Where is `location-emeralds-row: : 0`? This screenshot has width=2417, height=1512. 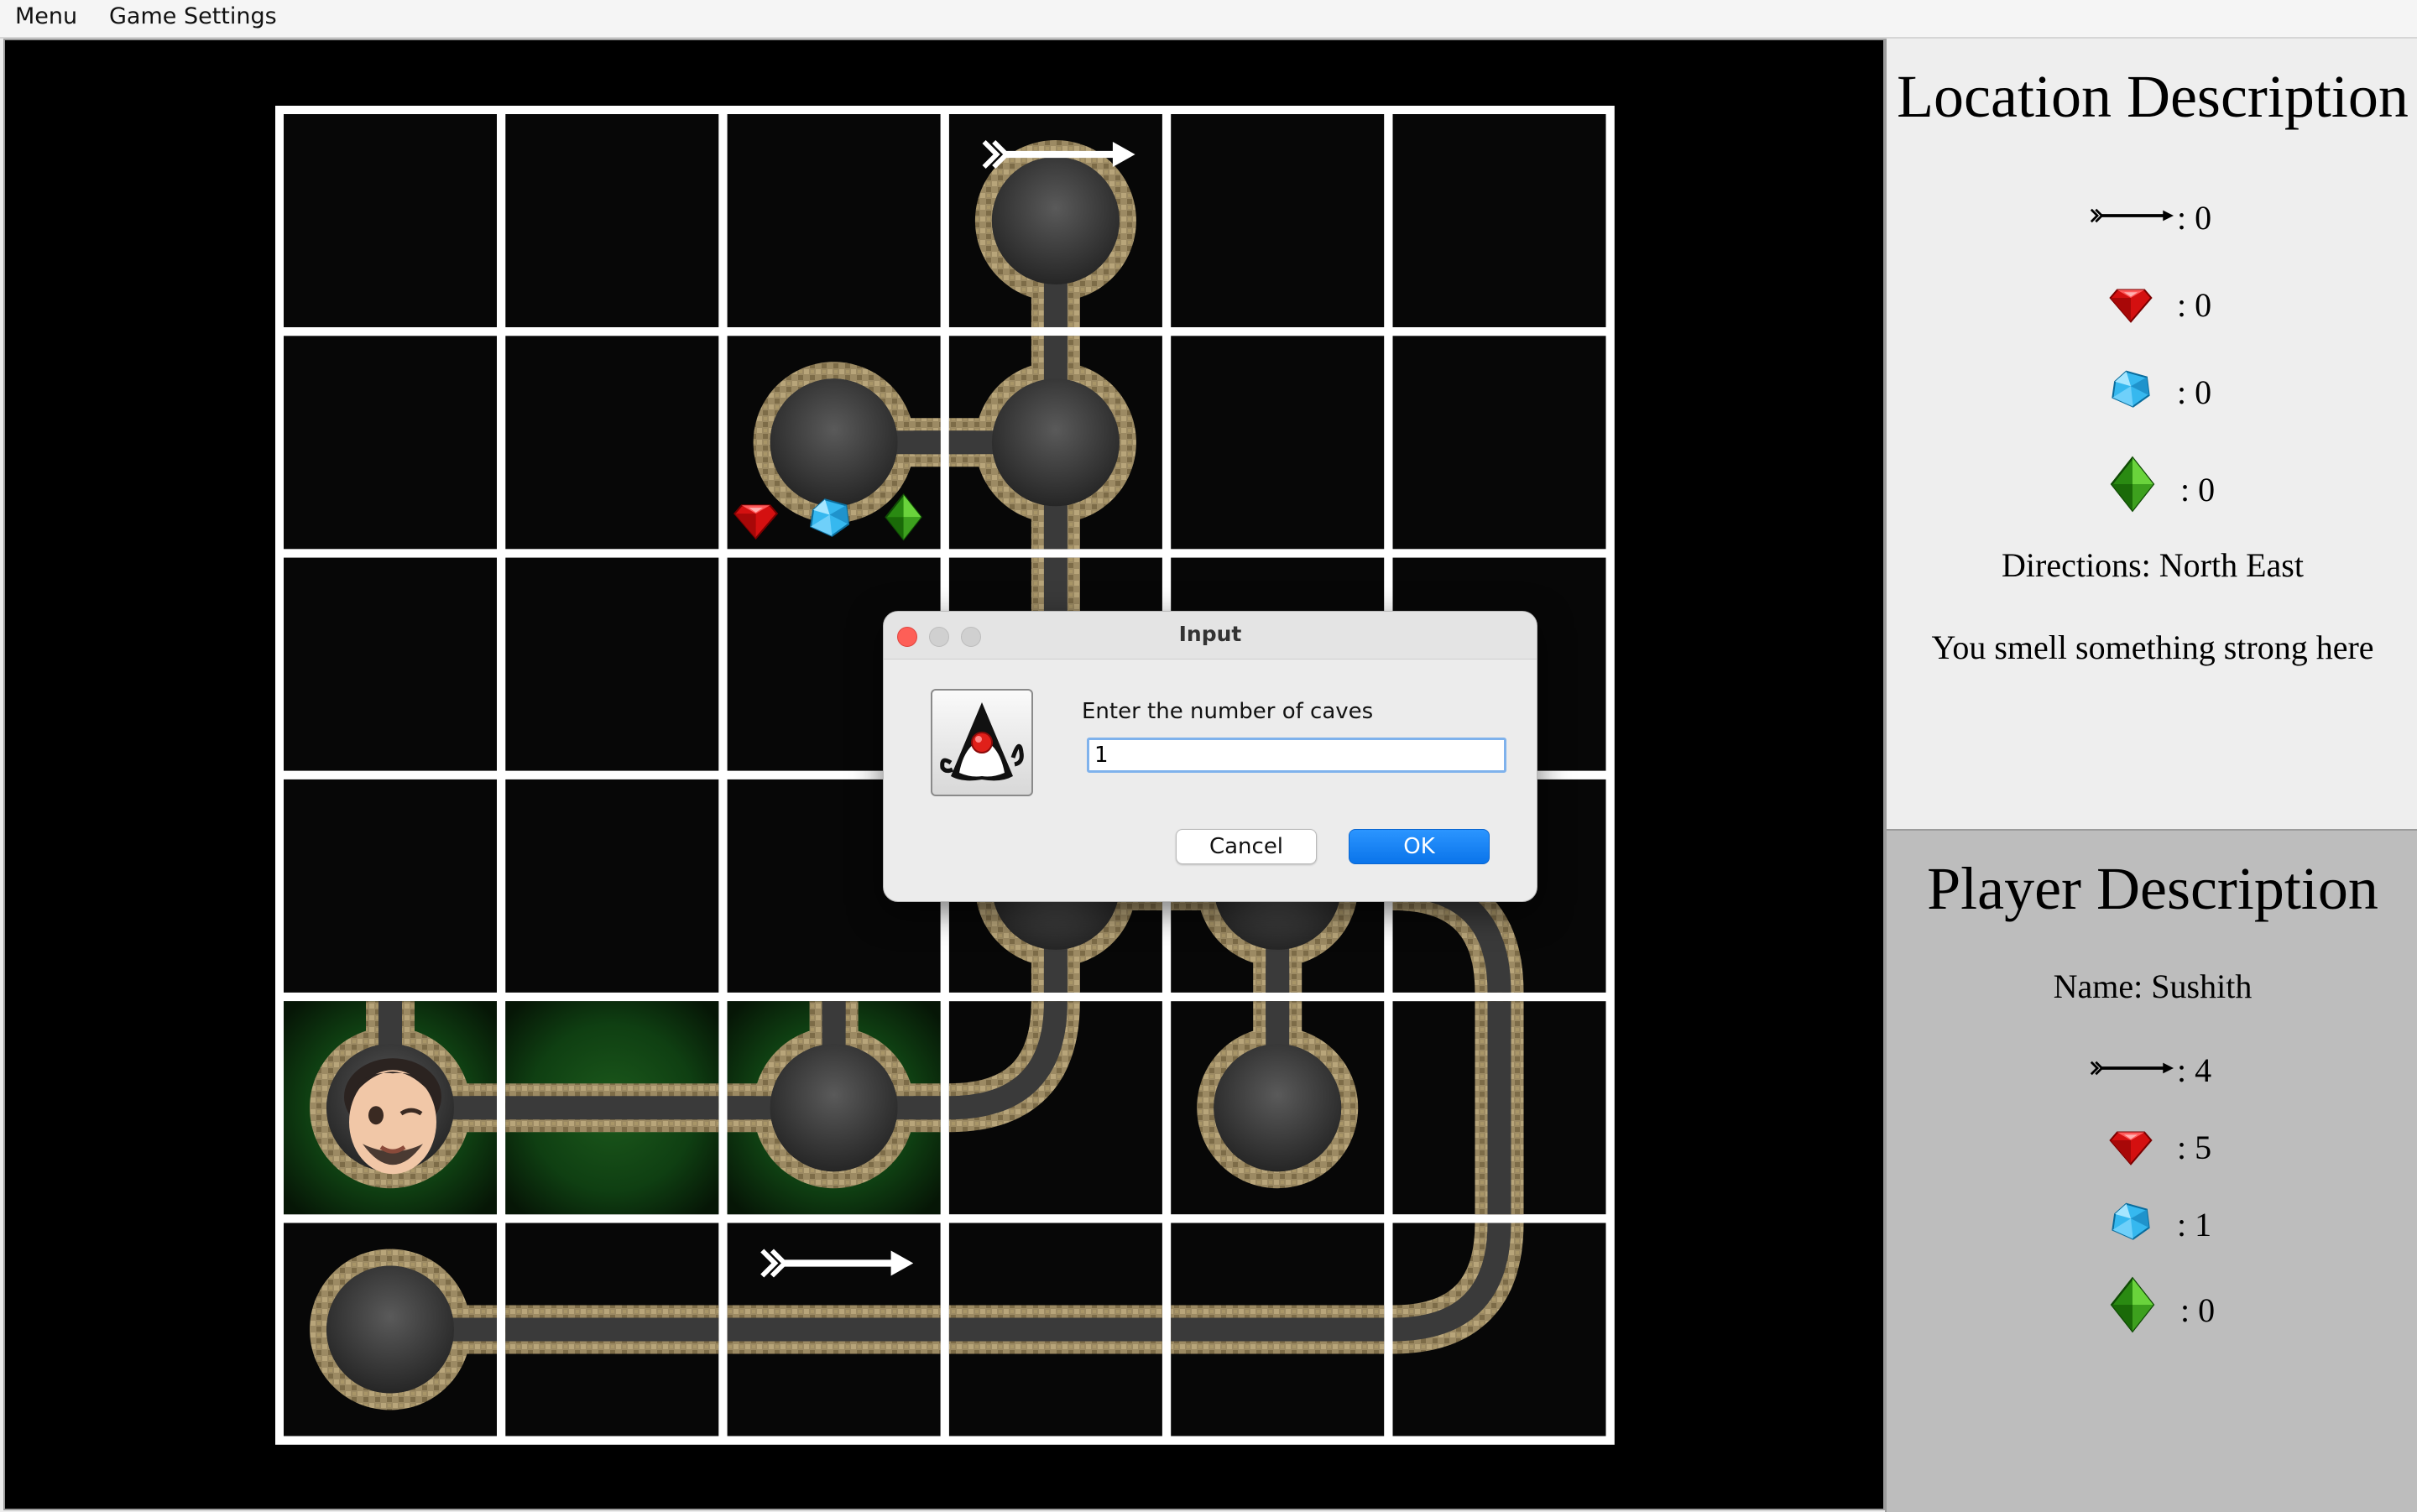
location-emeralds-row: : 0 is located at coordinates (2152, 481).